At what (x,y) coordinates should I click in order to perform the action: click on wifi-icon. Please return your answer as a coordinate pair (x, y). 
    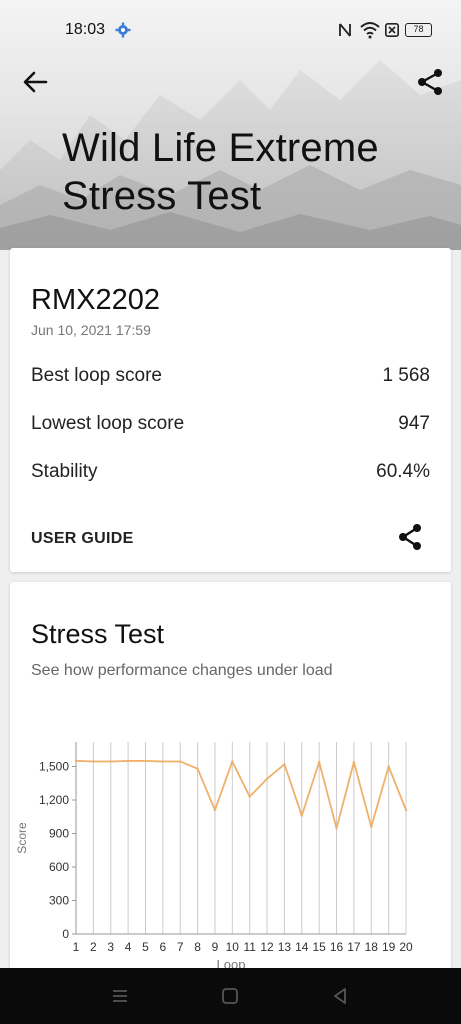
    Looking at the image, I should click on (370, 30).